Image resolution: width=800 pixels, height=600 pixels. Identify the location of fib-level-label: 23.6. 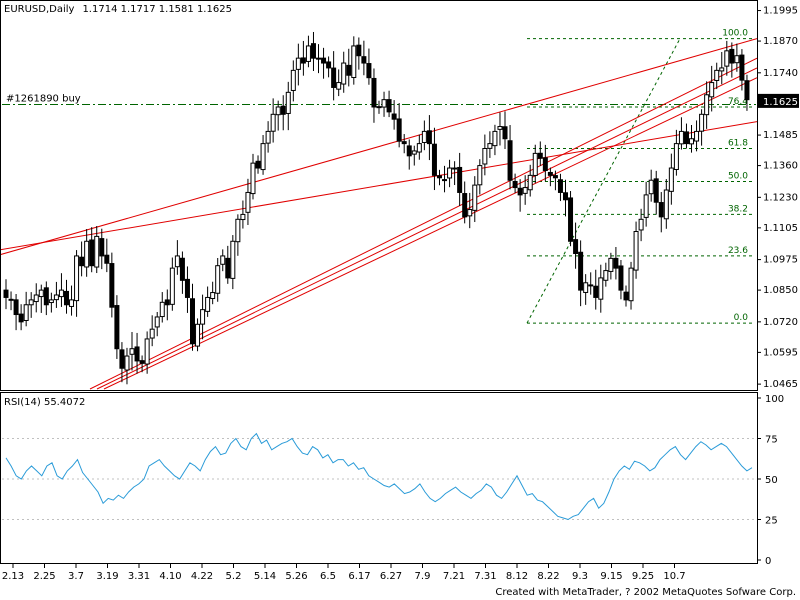
(738, 251).